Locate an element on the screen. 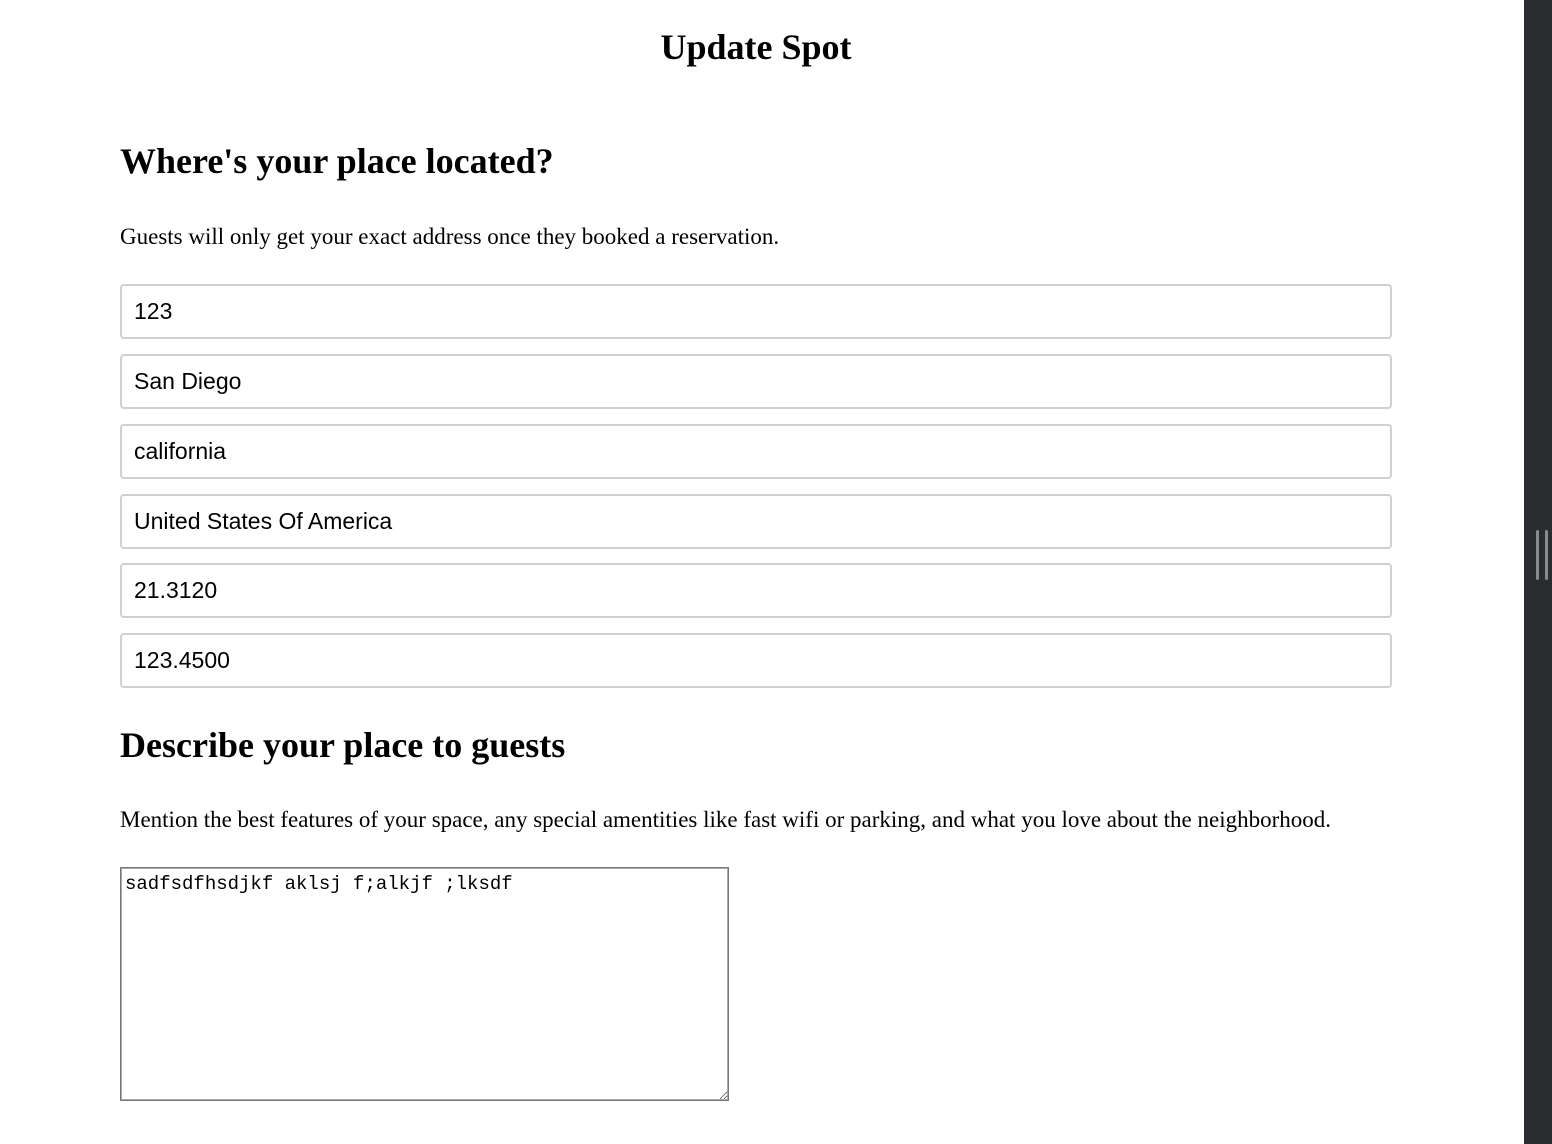 The height and width of the screenshot is (1144, 1552). country-input is located at coordinates (756, 521).